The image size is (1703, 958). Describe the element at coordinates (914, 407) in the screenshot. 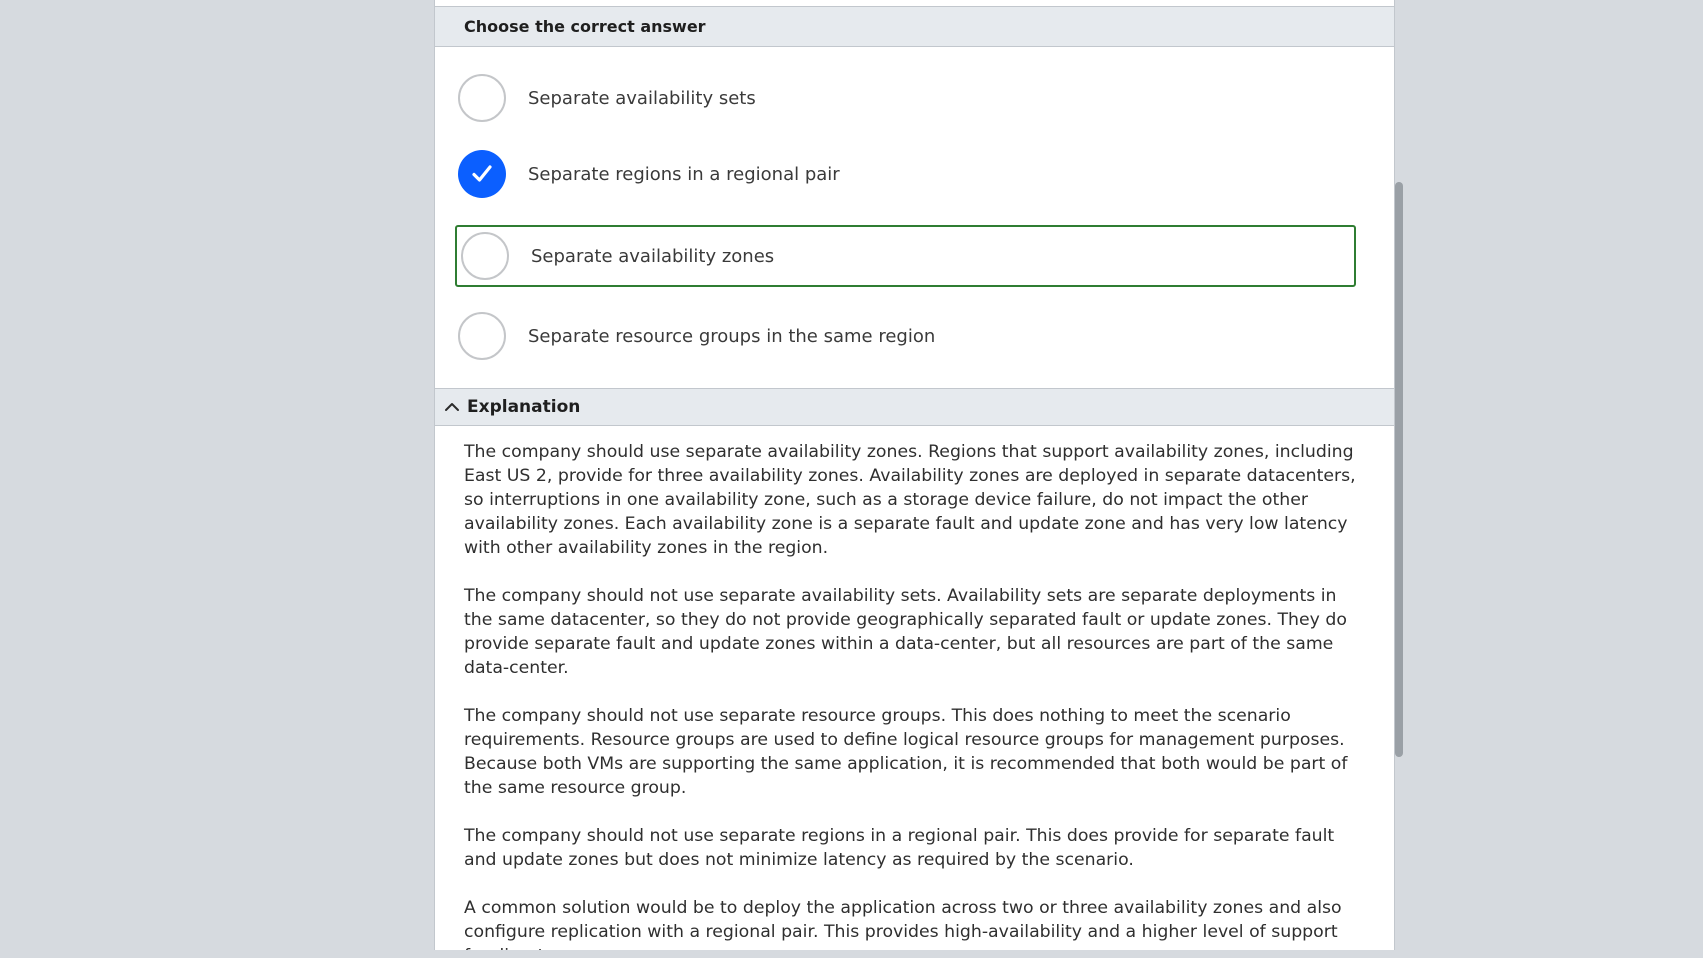

I see `explanation-toggle: Explanation` at that location.